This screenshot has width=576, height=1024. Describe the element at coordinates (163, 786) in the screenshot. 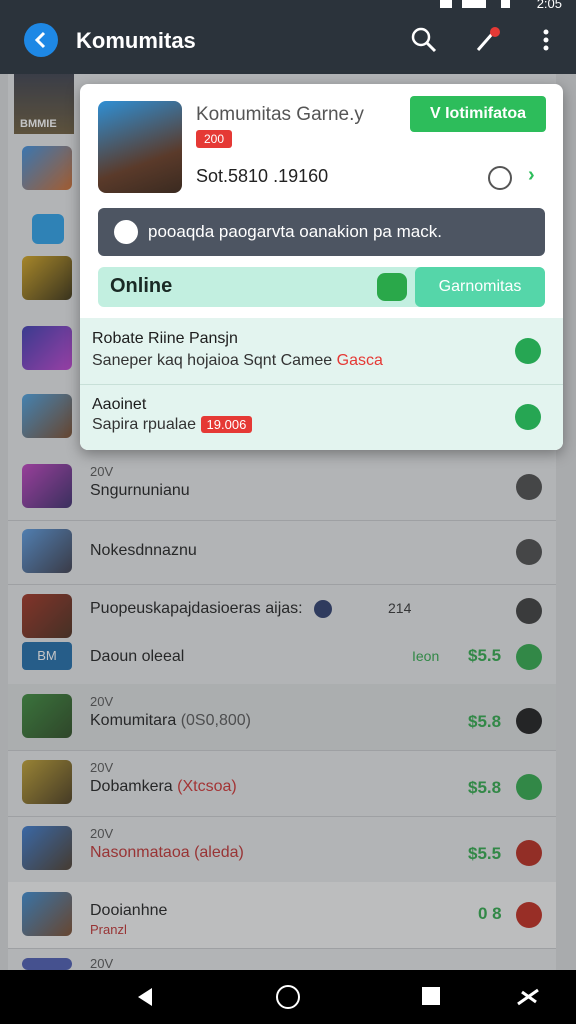

I see `item-title: Dobamkera (Xtcsoa)` at that location.